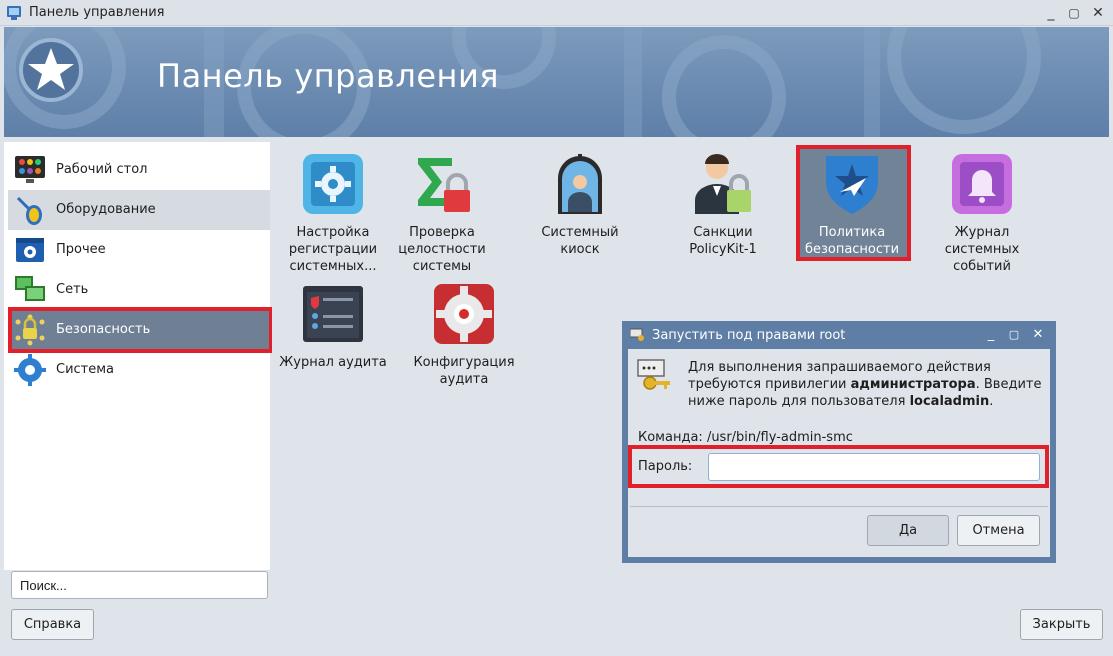  I want to click on window-titlebar: Панель управления _ ▢ ✕, so click(556, 13).